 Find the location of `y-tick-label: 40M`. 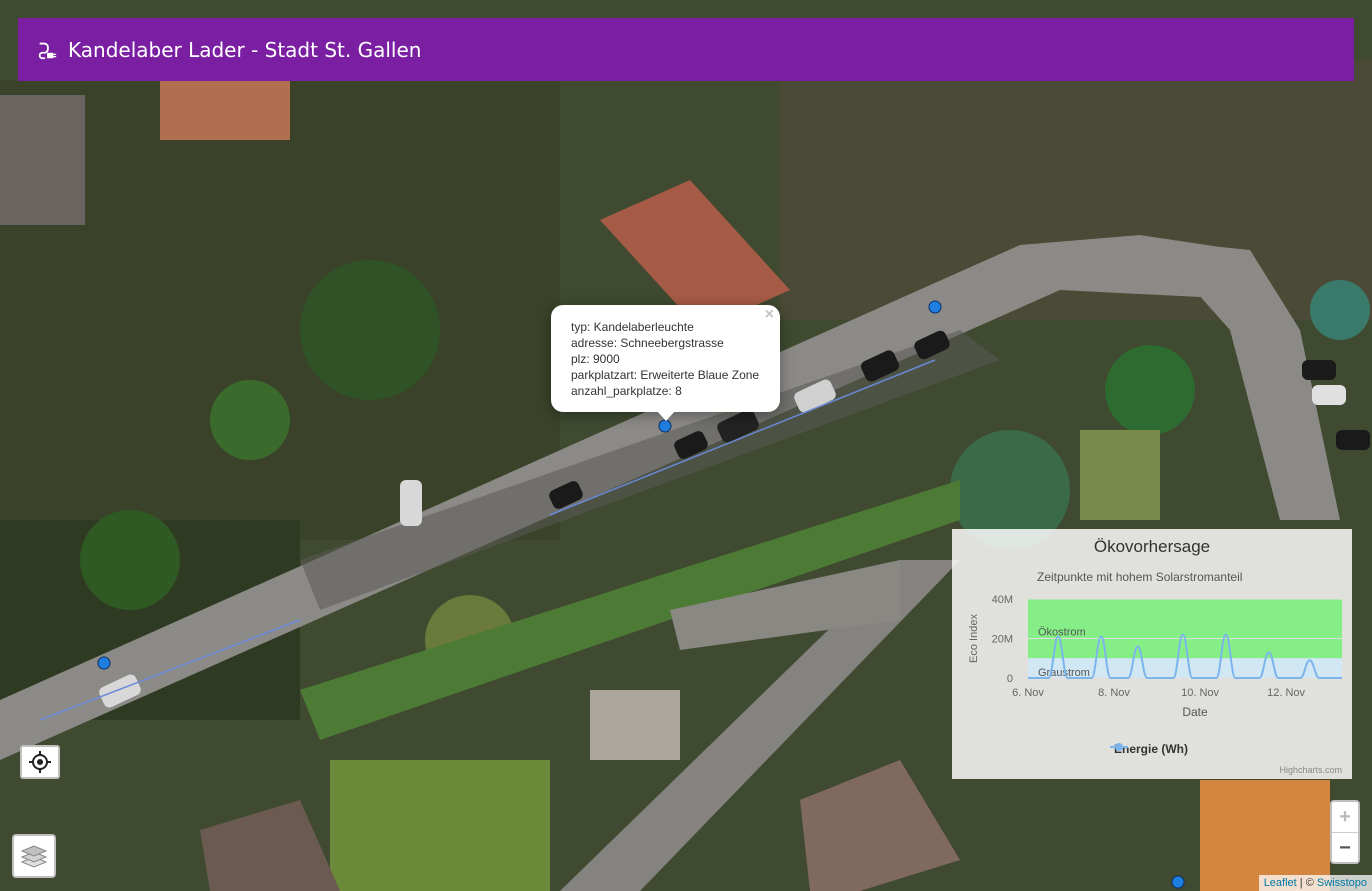

y-tick-label: 40M is located at coordinates (1002, 600).